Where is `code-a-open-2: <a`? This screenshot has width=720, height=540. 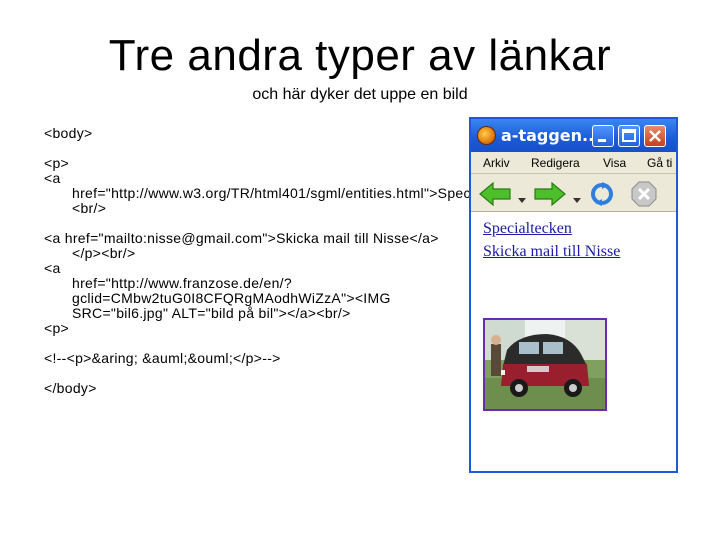
code-a-open-2: <a is located at coordinates (52, 268).